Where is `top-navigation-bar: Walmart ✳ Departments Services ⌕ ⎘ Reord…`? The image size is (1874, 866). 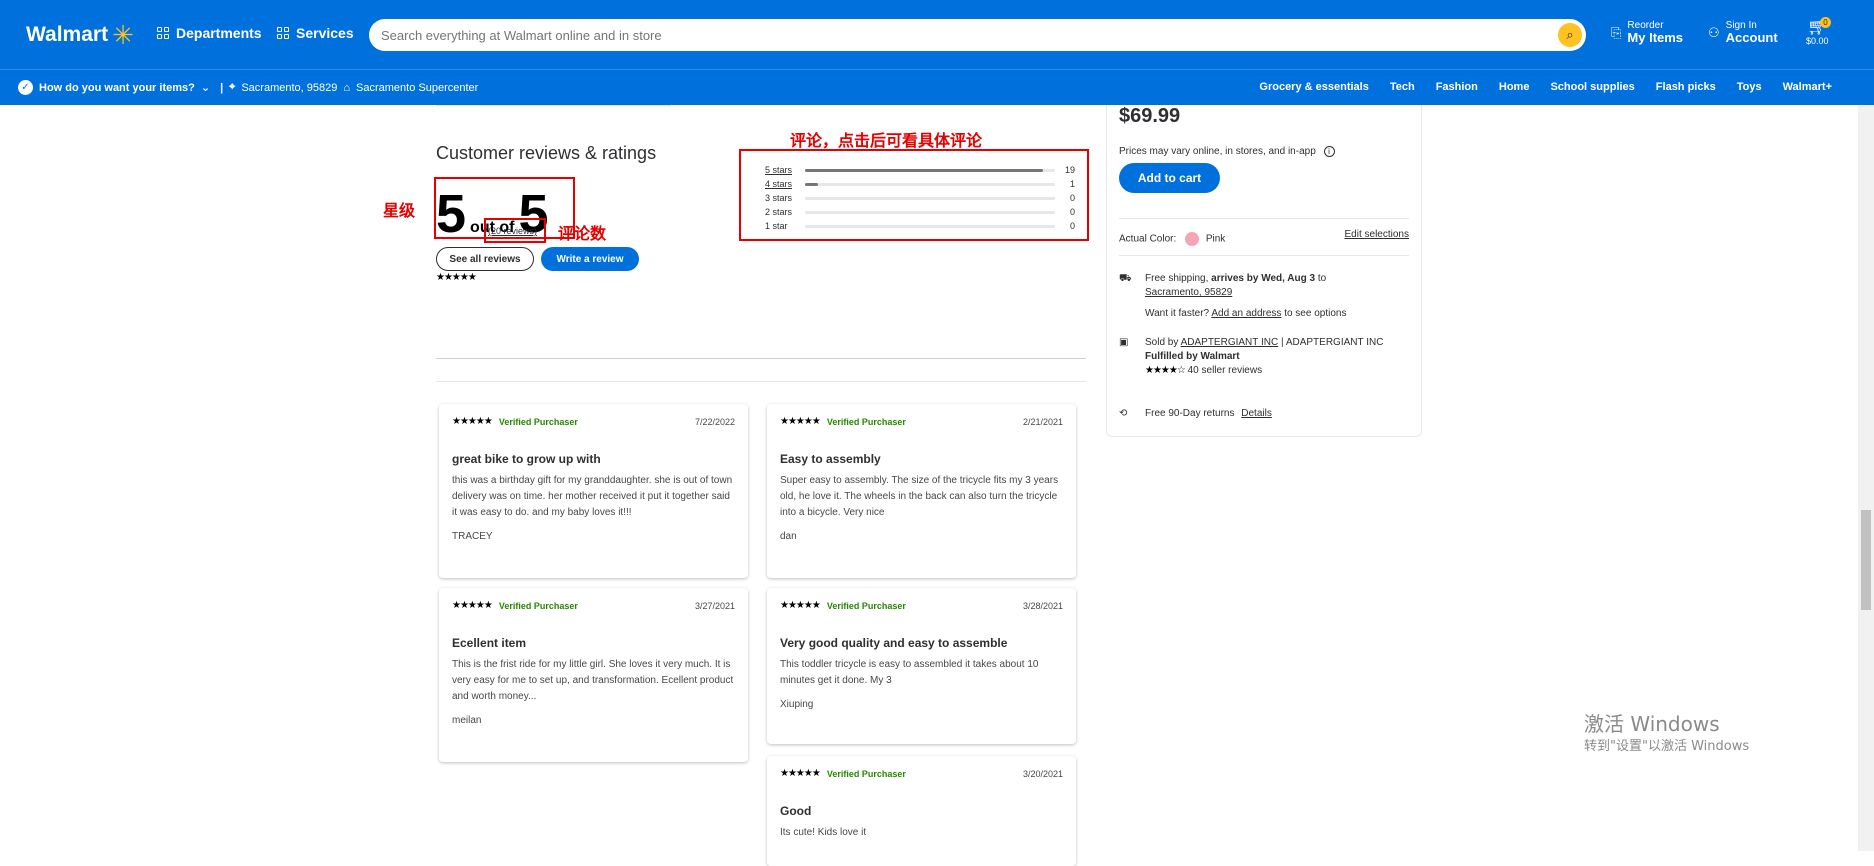
top-navigation-bar: Walmart ✳ Departments Services ⌕ ⎘ Reord… is located at coordinates (937, 34).